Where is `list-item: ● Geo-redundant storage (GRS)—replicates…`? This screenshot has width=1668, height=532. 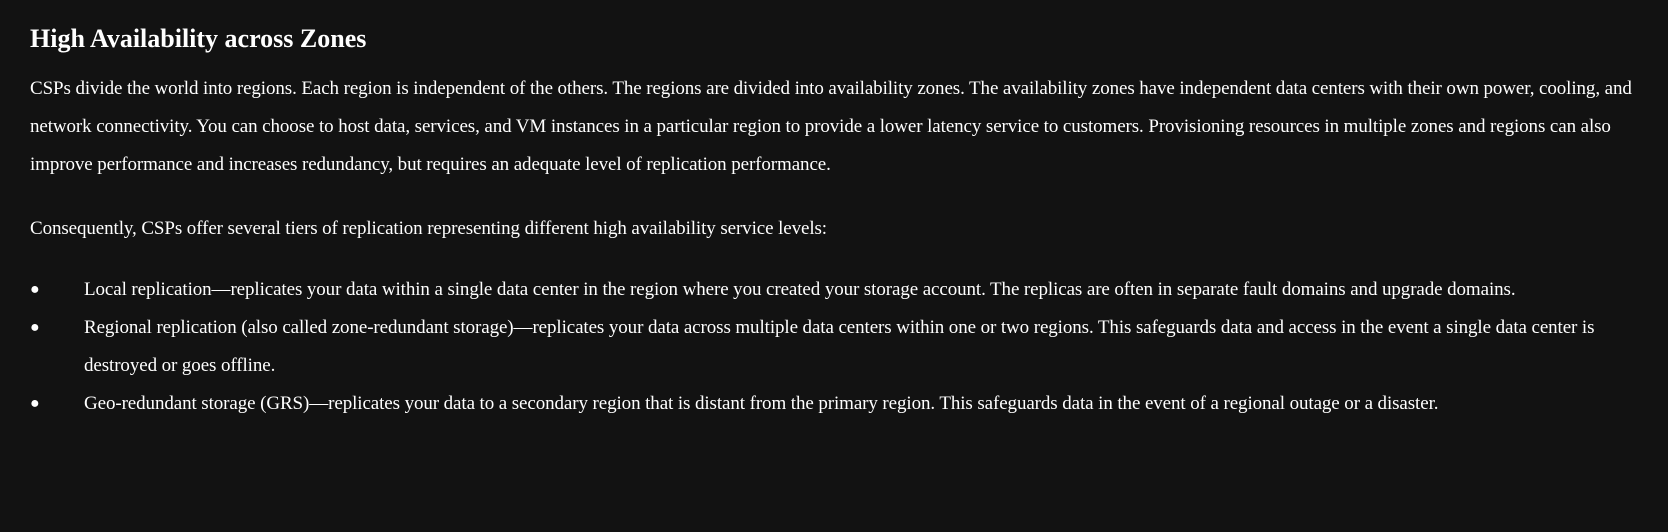 list-item: ● Geo-redundant storage (GRS)—replicates… is located at coordinates (834, 404).